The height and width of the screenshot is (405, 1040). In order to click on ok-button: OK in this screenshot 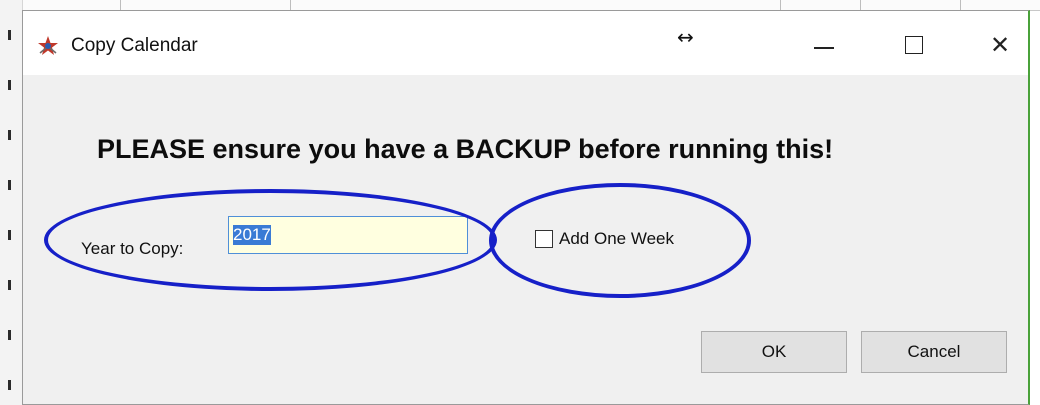, I will do `click(774, 352)`.